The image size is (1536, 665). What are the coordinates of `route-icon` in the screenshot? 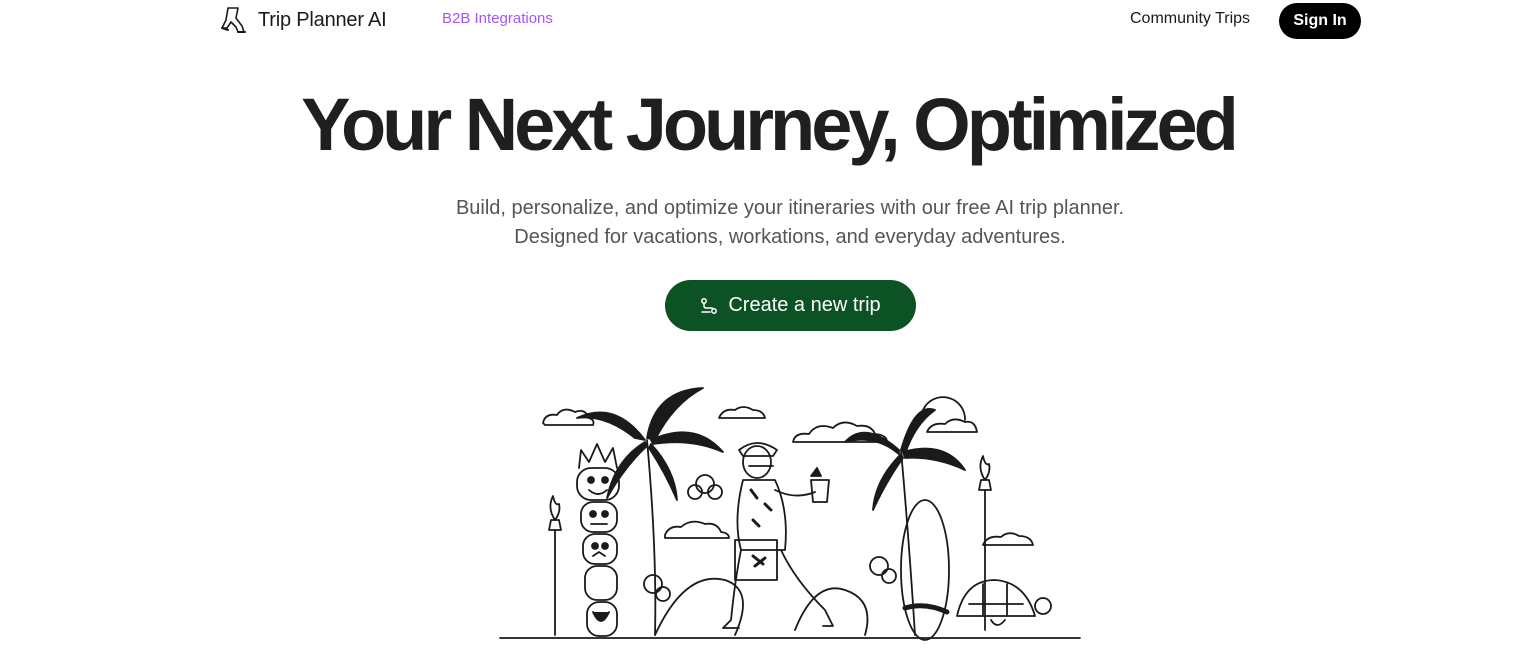 It's located at (709, 305).